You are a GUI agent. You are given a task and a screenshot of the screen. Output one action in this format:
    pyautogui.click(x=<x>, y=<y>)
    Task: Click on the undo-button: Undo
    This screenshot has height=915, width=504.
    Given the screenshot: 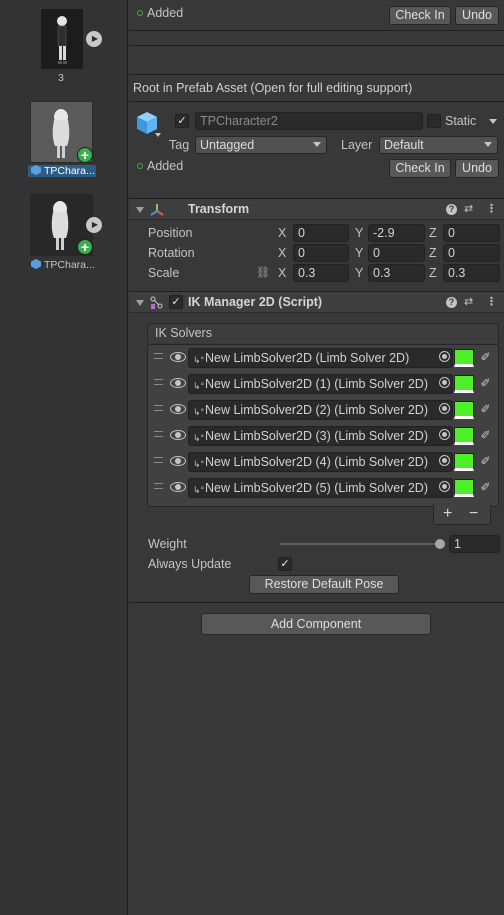 What is the action you would take?
    pyautogui.click(x=477, y=15)
    